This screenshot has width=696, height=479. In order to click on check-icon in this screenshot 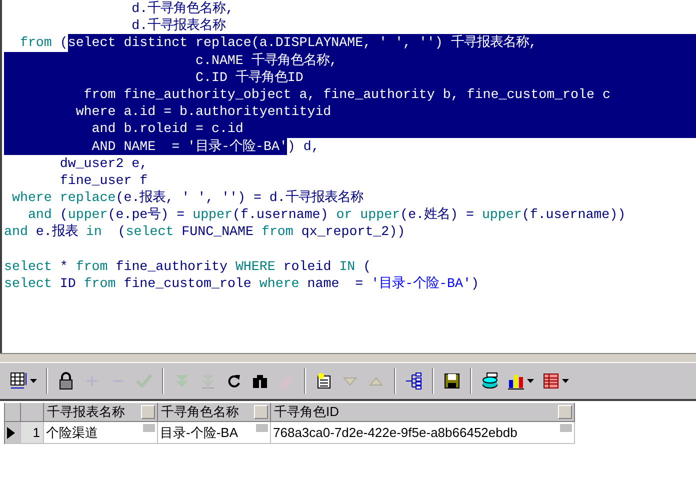, I will do `click(144, 381)`.